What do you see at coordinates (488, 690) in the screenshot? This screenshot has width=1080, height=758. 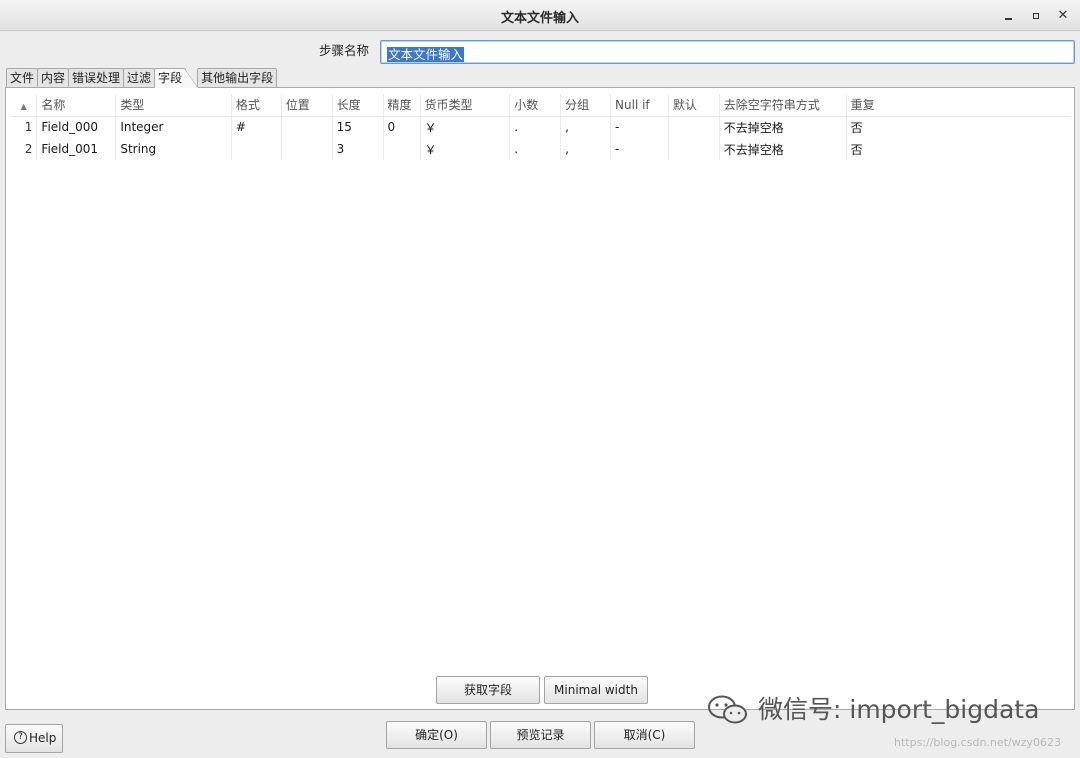 I see `get-fields-button: 获取字段` at bounding box center [488, 690].